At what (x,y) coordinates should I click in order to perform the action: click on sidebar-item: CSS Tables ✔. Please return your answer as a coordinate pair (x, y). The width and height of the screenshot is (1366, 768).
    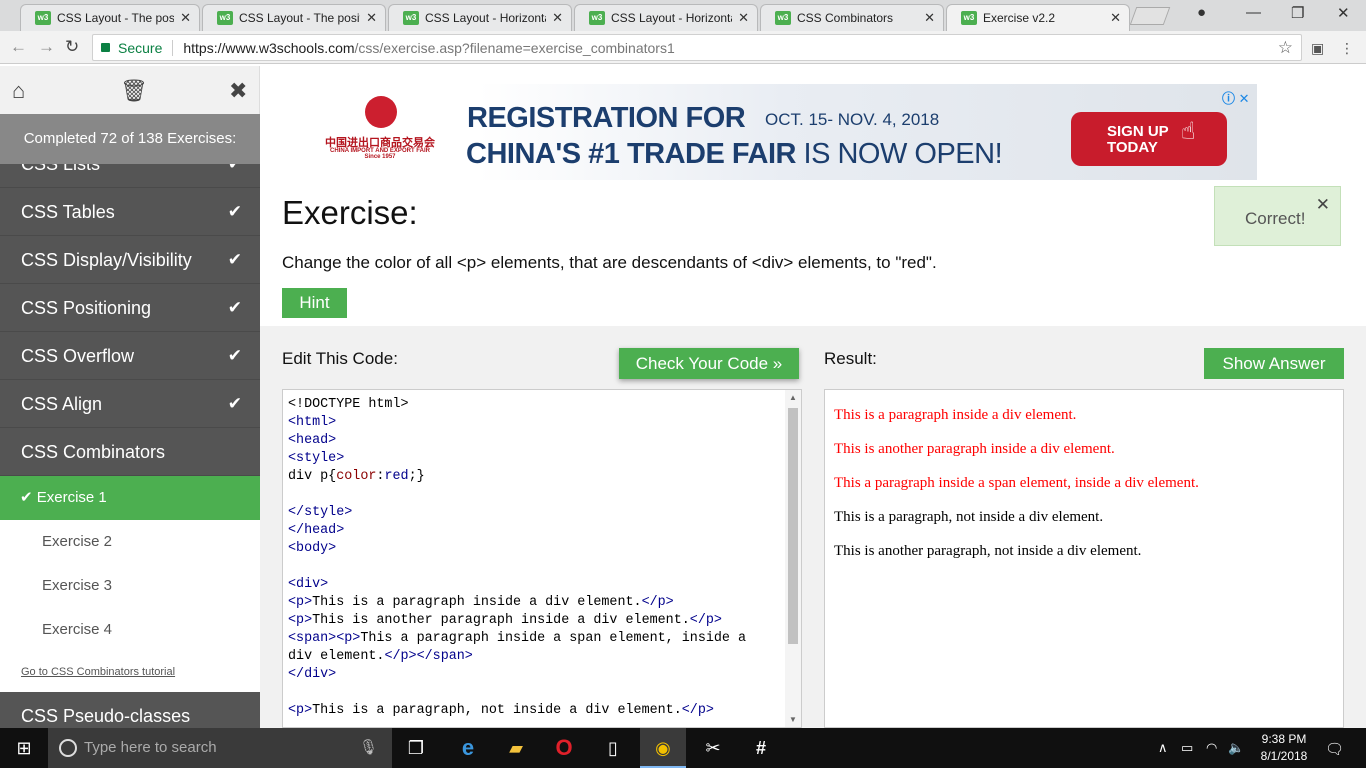
    Looking at the image, I should click on (130, 212).